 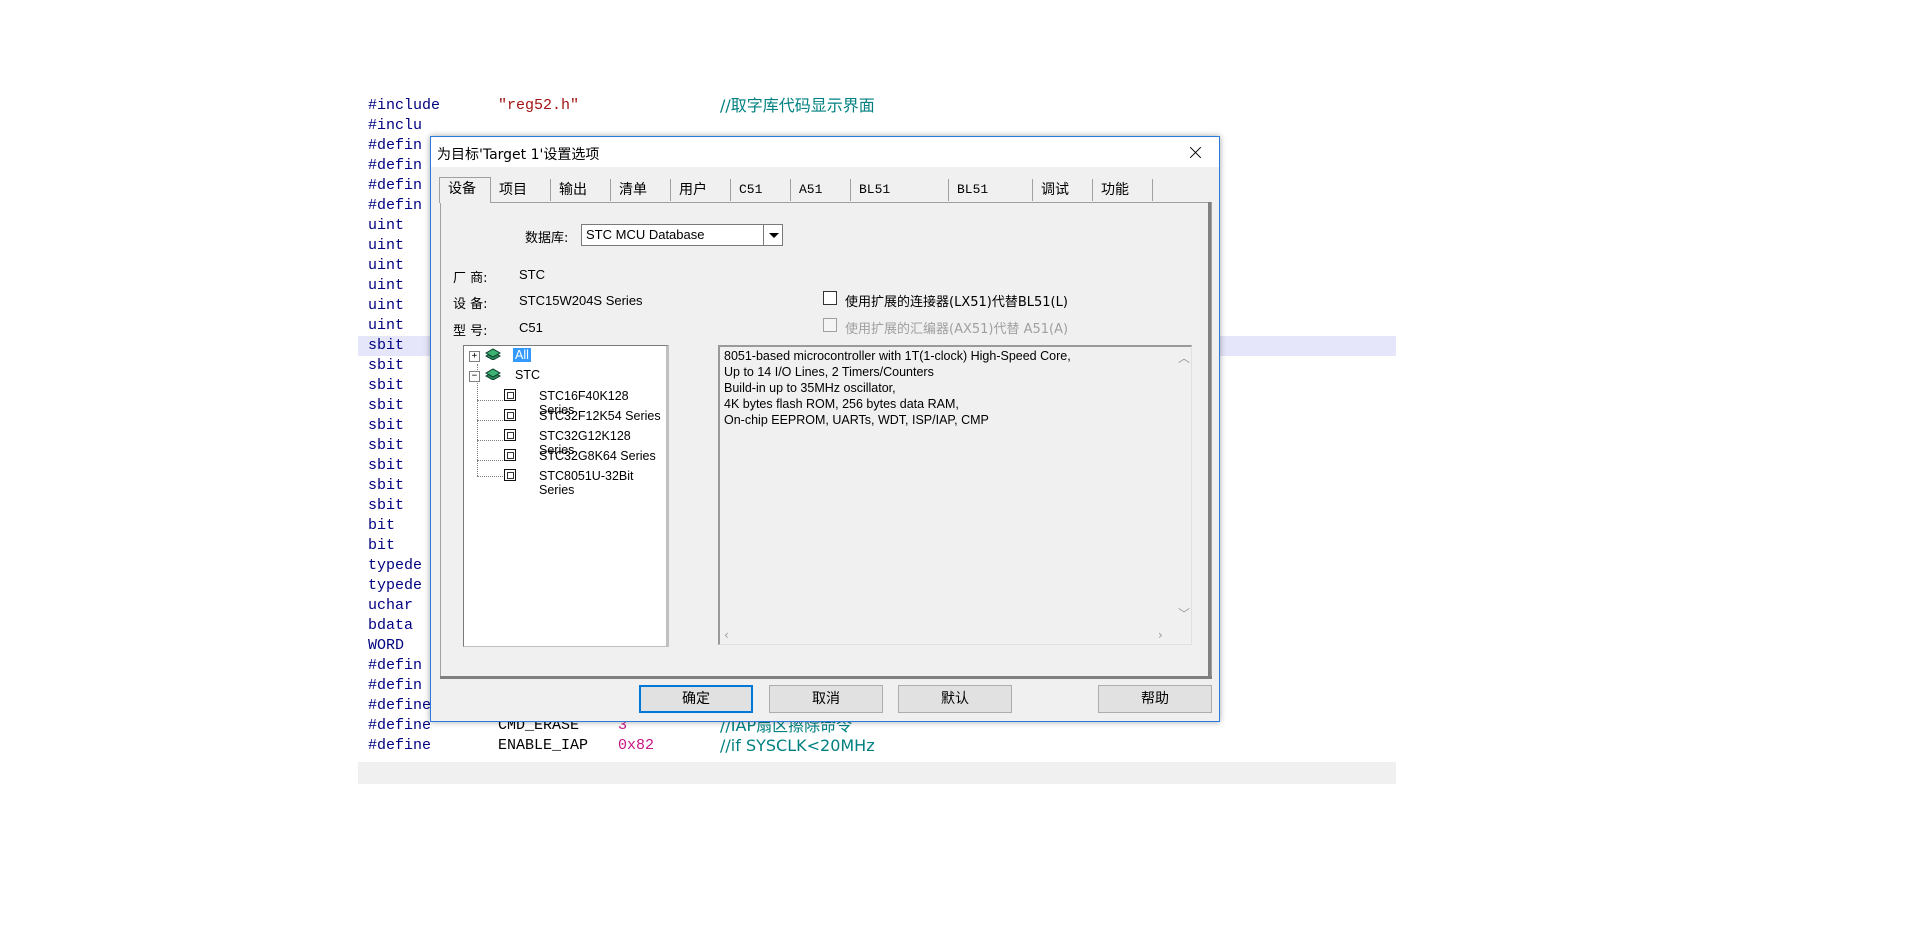 What do you see at coordinates (1160, 635) in the screenshot?
I see `scroll-right-icon: ›` at bounding box center [1160, 635].